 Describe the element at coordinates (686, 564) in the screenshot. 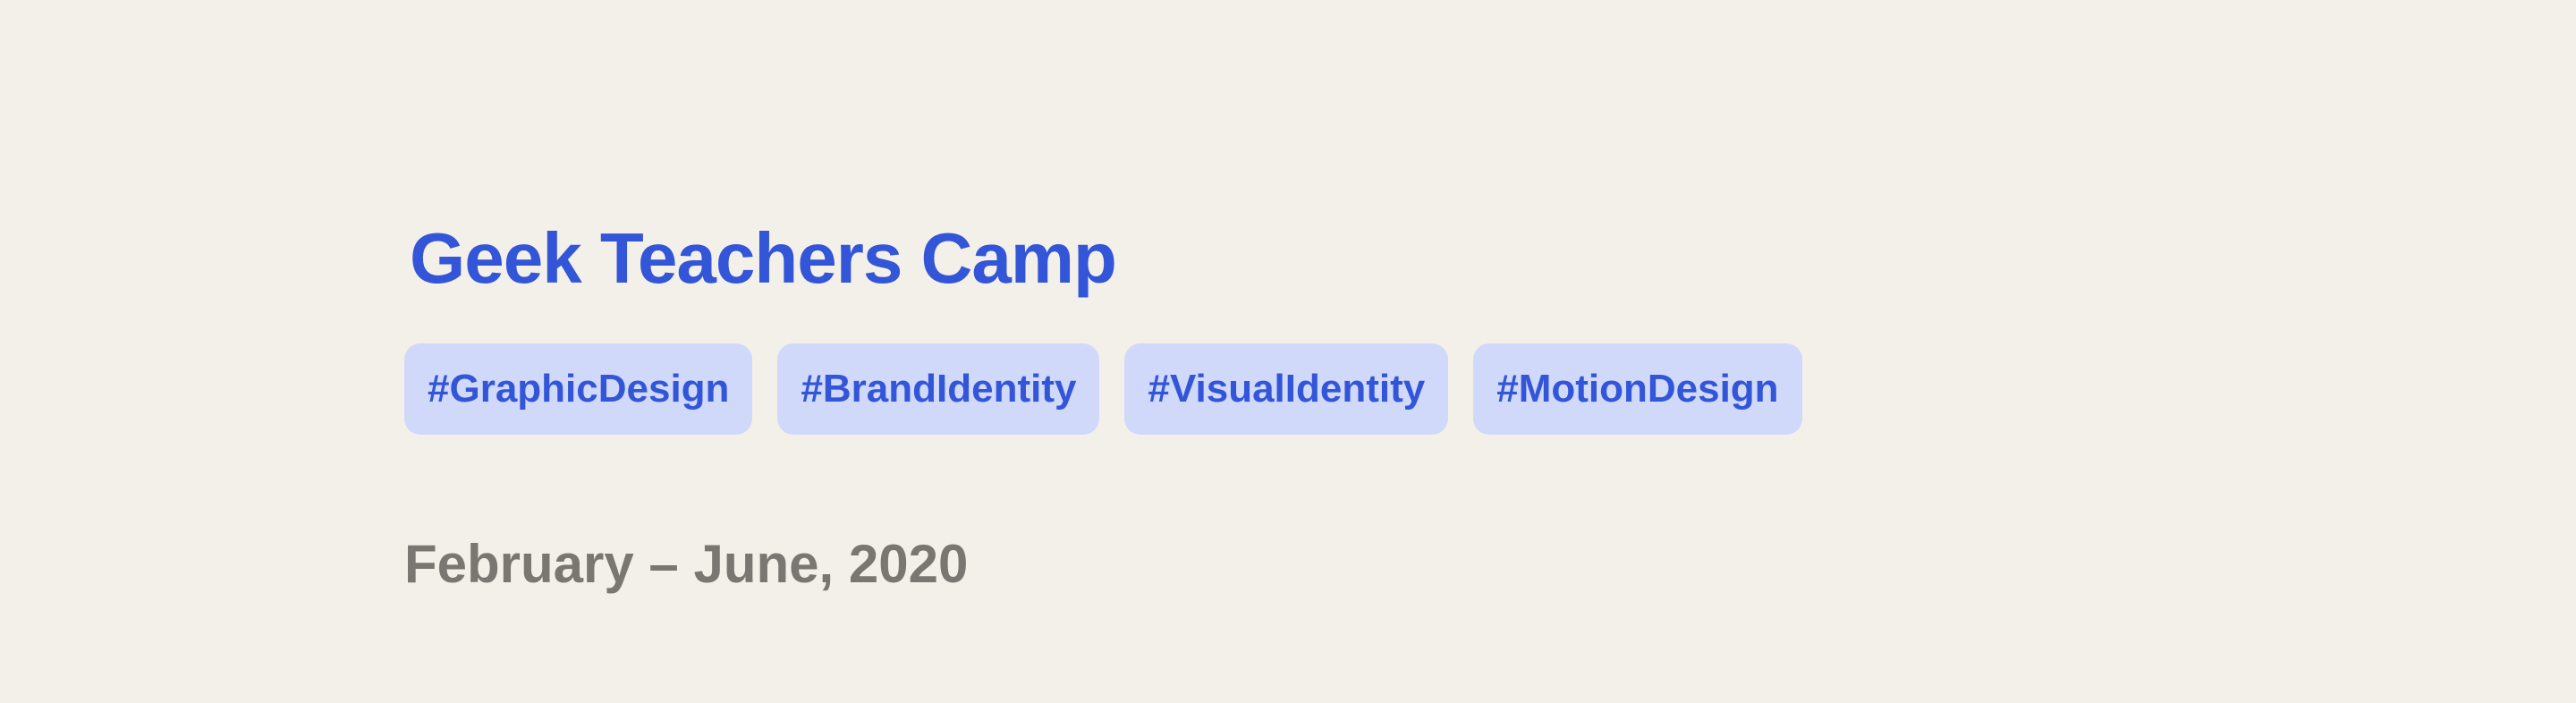

I see `project-date-range: February – June, 2020` at that location.